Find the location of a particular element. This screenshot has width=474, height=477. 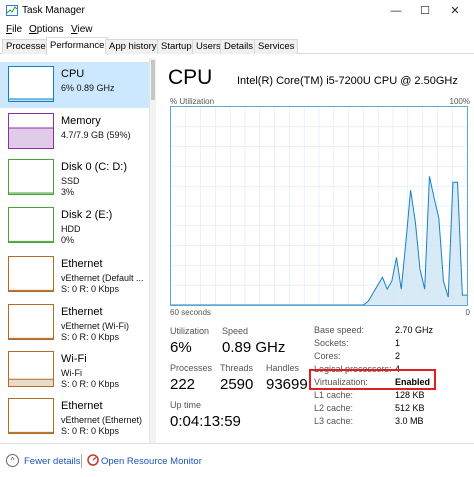

utilization-axis-label: % Utilization is located at coordinates (192, 101).